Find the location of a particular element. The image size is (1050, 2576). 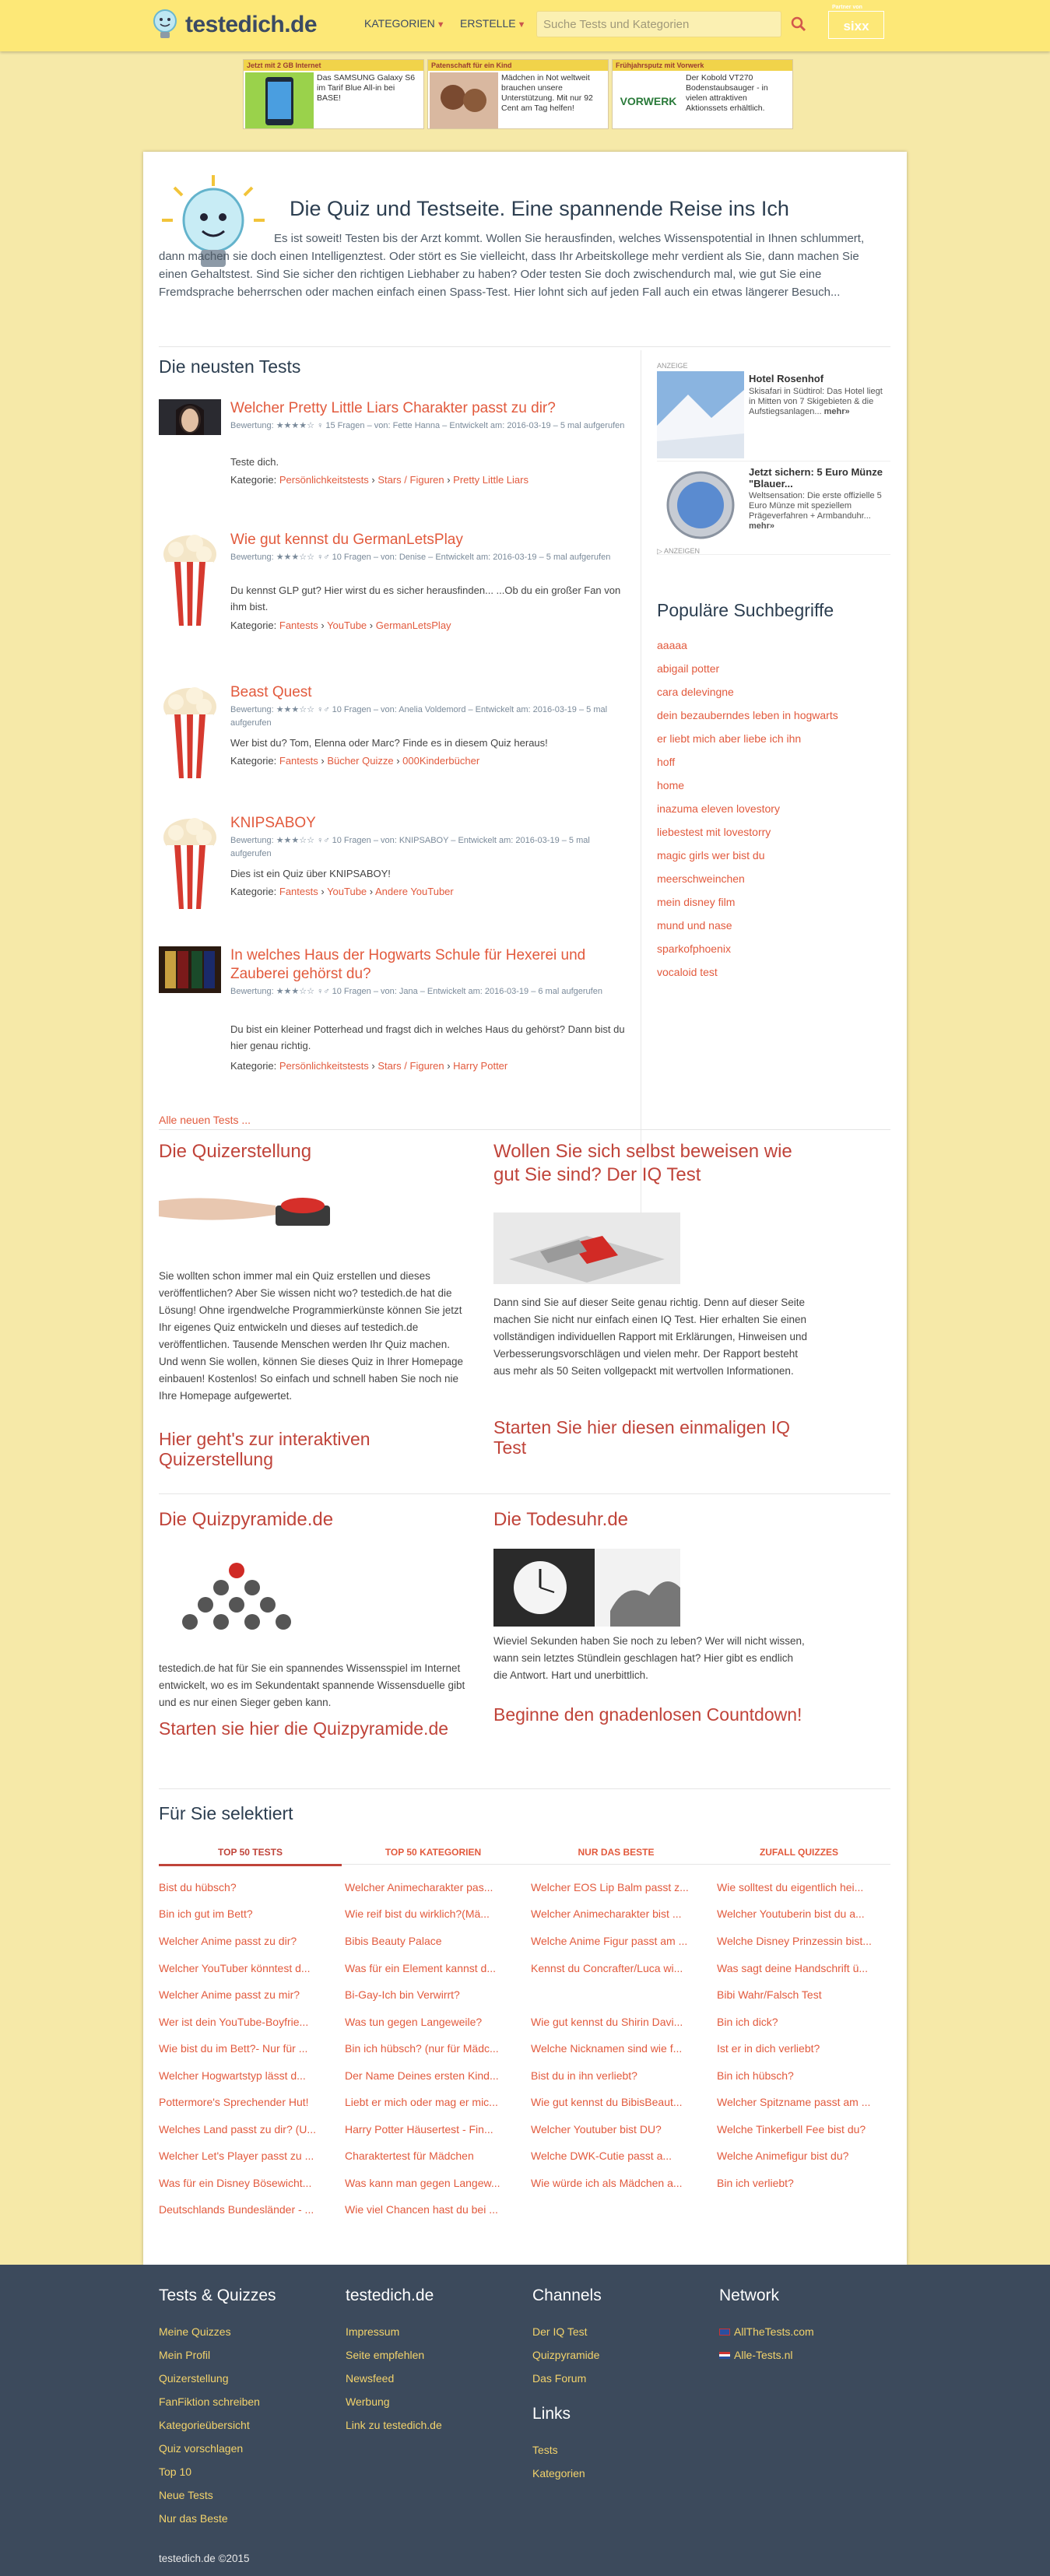

nav-erstelle: ERSTELLE ▼ is located at coordinates (492, 24).